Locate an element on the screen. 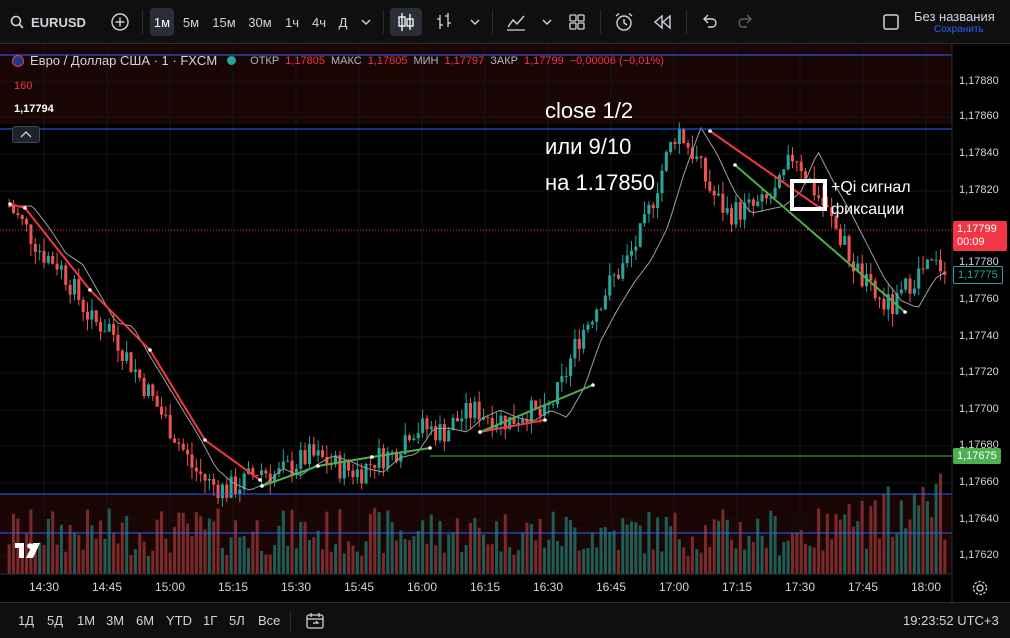  time-axis-label: 15:45 is located at coordinates (359, 587).